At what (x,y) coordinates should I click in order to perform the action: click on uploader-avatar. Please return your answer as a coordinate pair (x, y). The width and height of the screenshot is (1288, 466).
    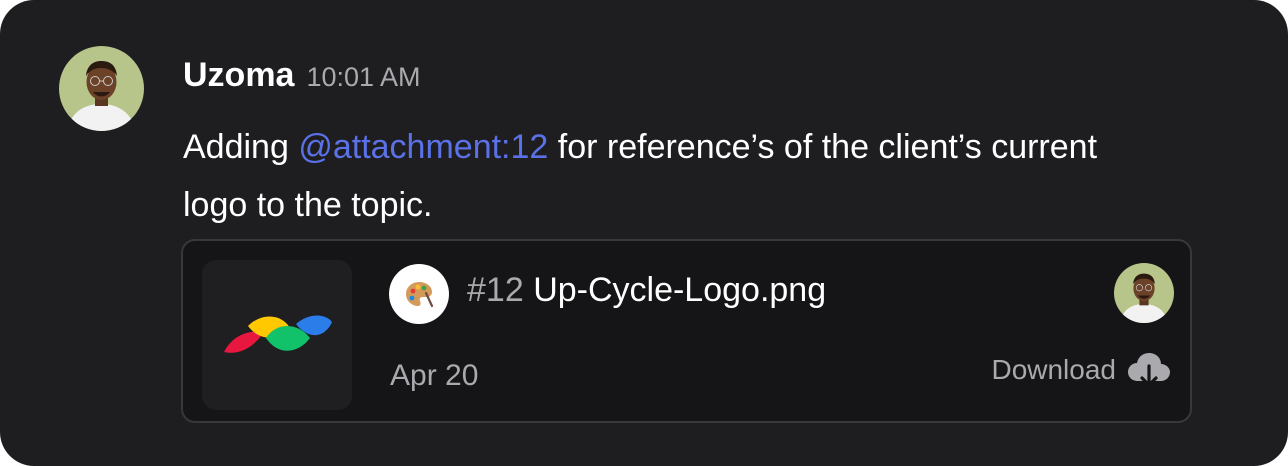
    Looking at the image, I should click on (1144, 293).